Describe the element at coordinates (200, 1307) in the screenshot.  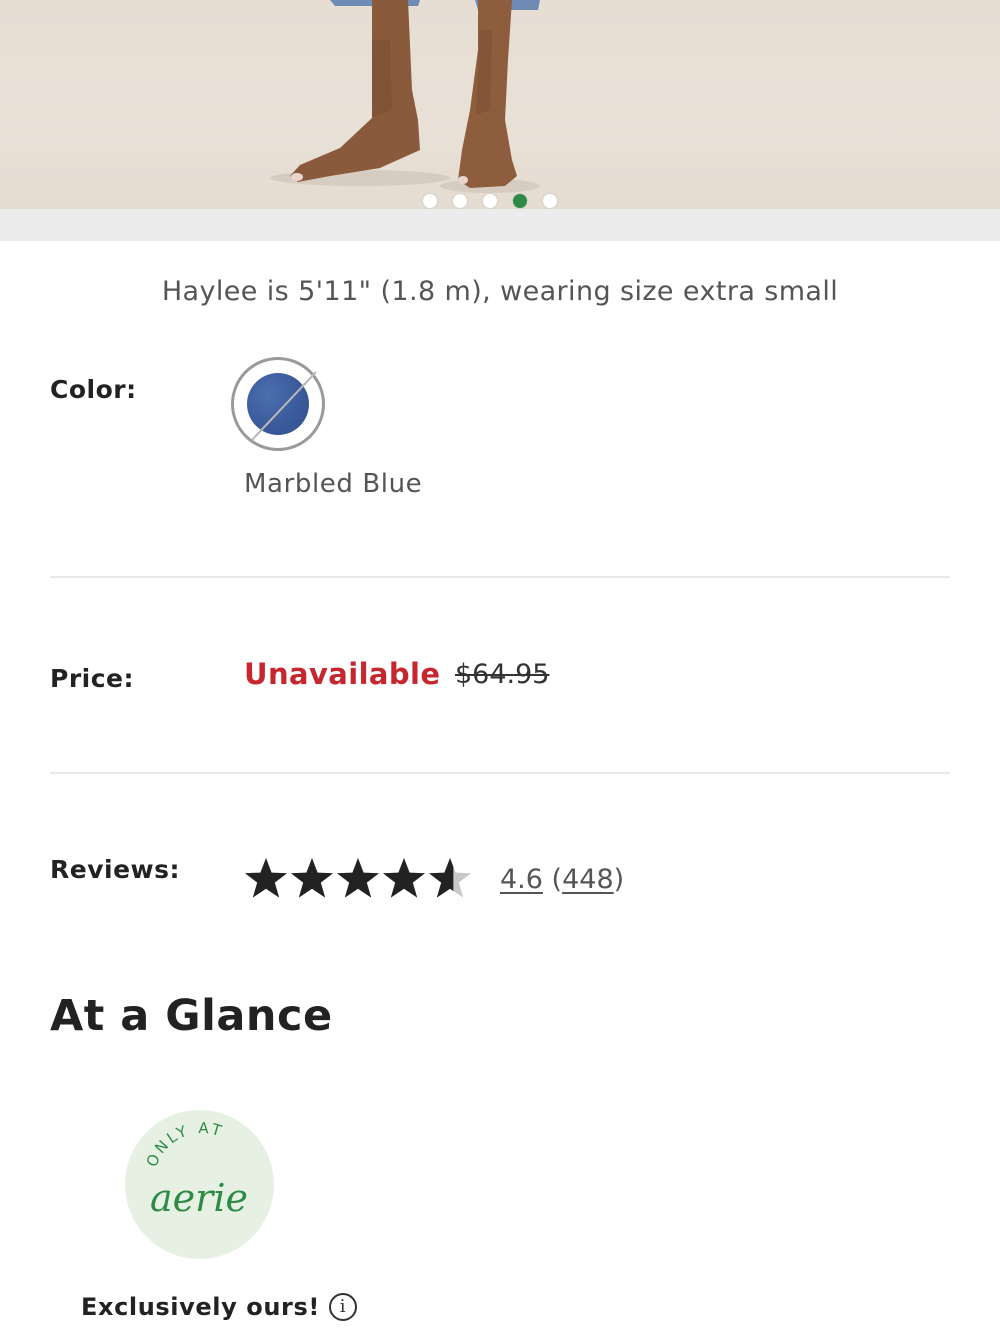
I see `exclusive-text: Exclusively ours!` at that location.